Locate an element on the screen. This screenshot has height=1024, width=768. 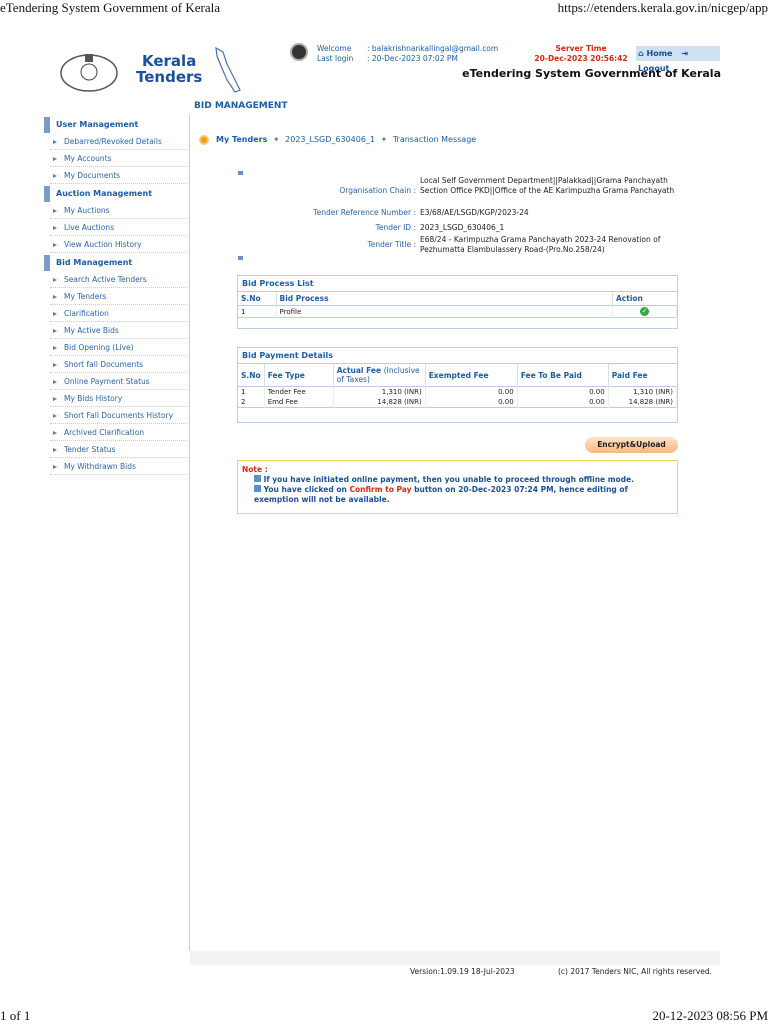
table-row: 2 Emd Fee 14,828 (INR) 0.00 0.00 14,828 (INR) is located at coordinates (458, 402).